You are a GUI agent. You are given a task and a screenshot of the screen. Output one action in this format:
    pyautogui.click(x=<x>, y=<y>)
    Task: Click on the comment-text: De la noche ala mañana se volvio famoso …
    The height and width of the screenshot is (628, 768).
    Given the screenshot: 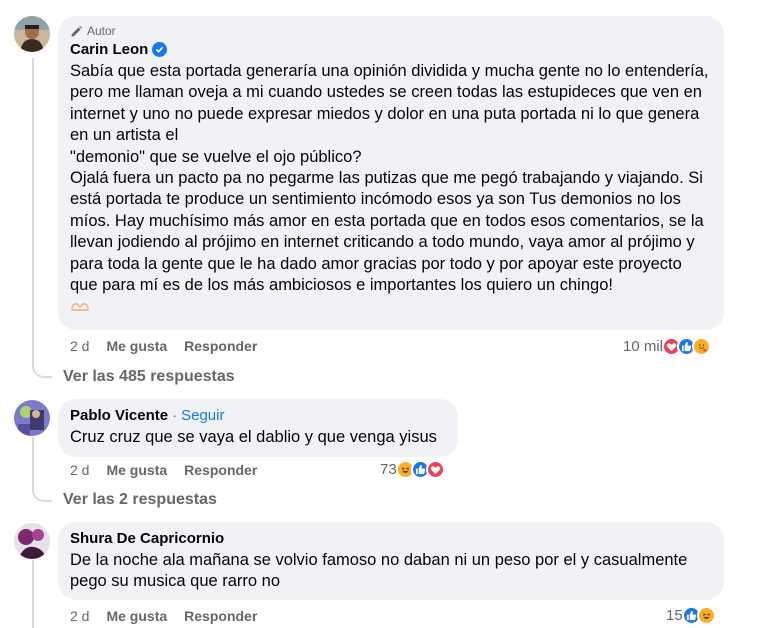 What is the action you would take?
    pyautogui.click(x=379, y=571)
    